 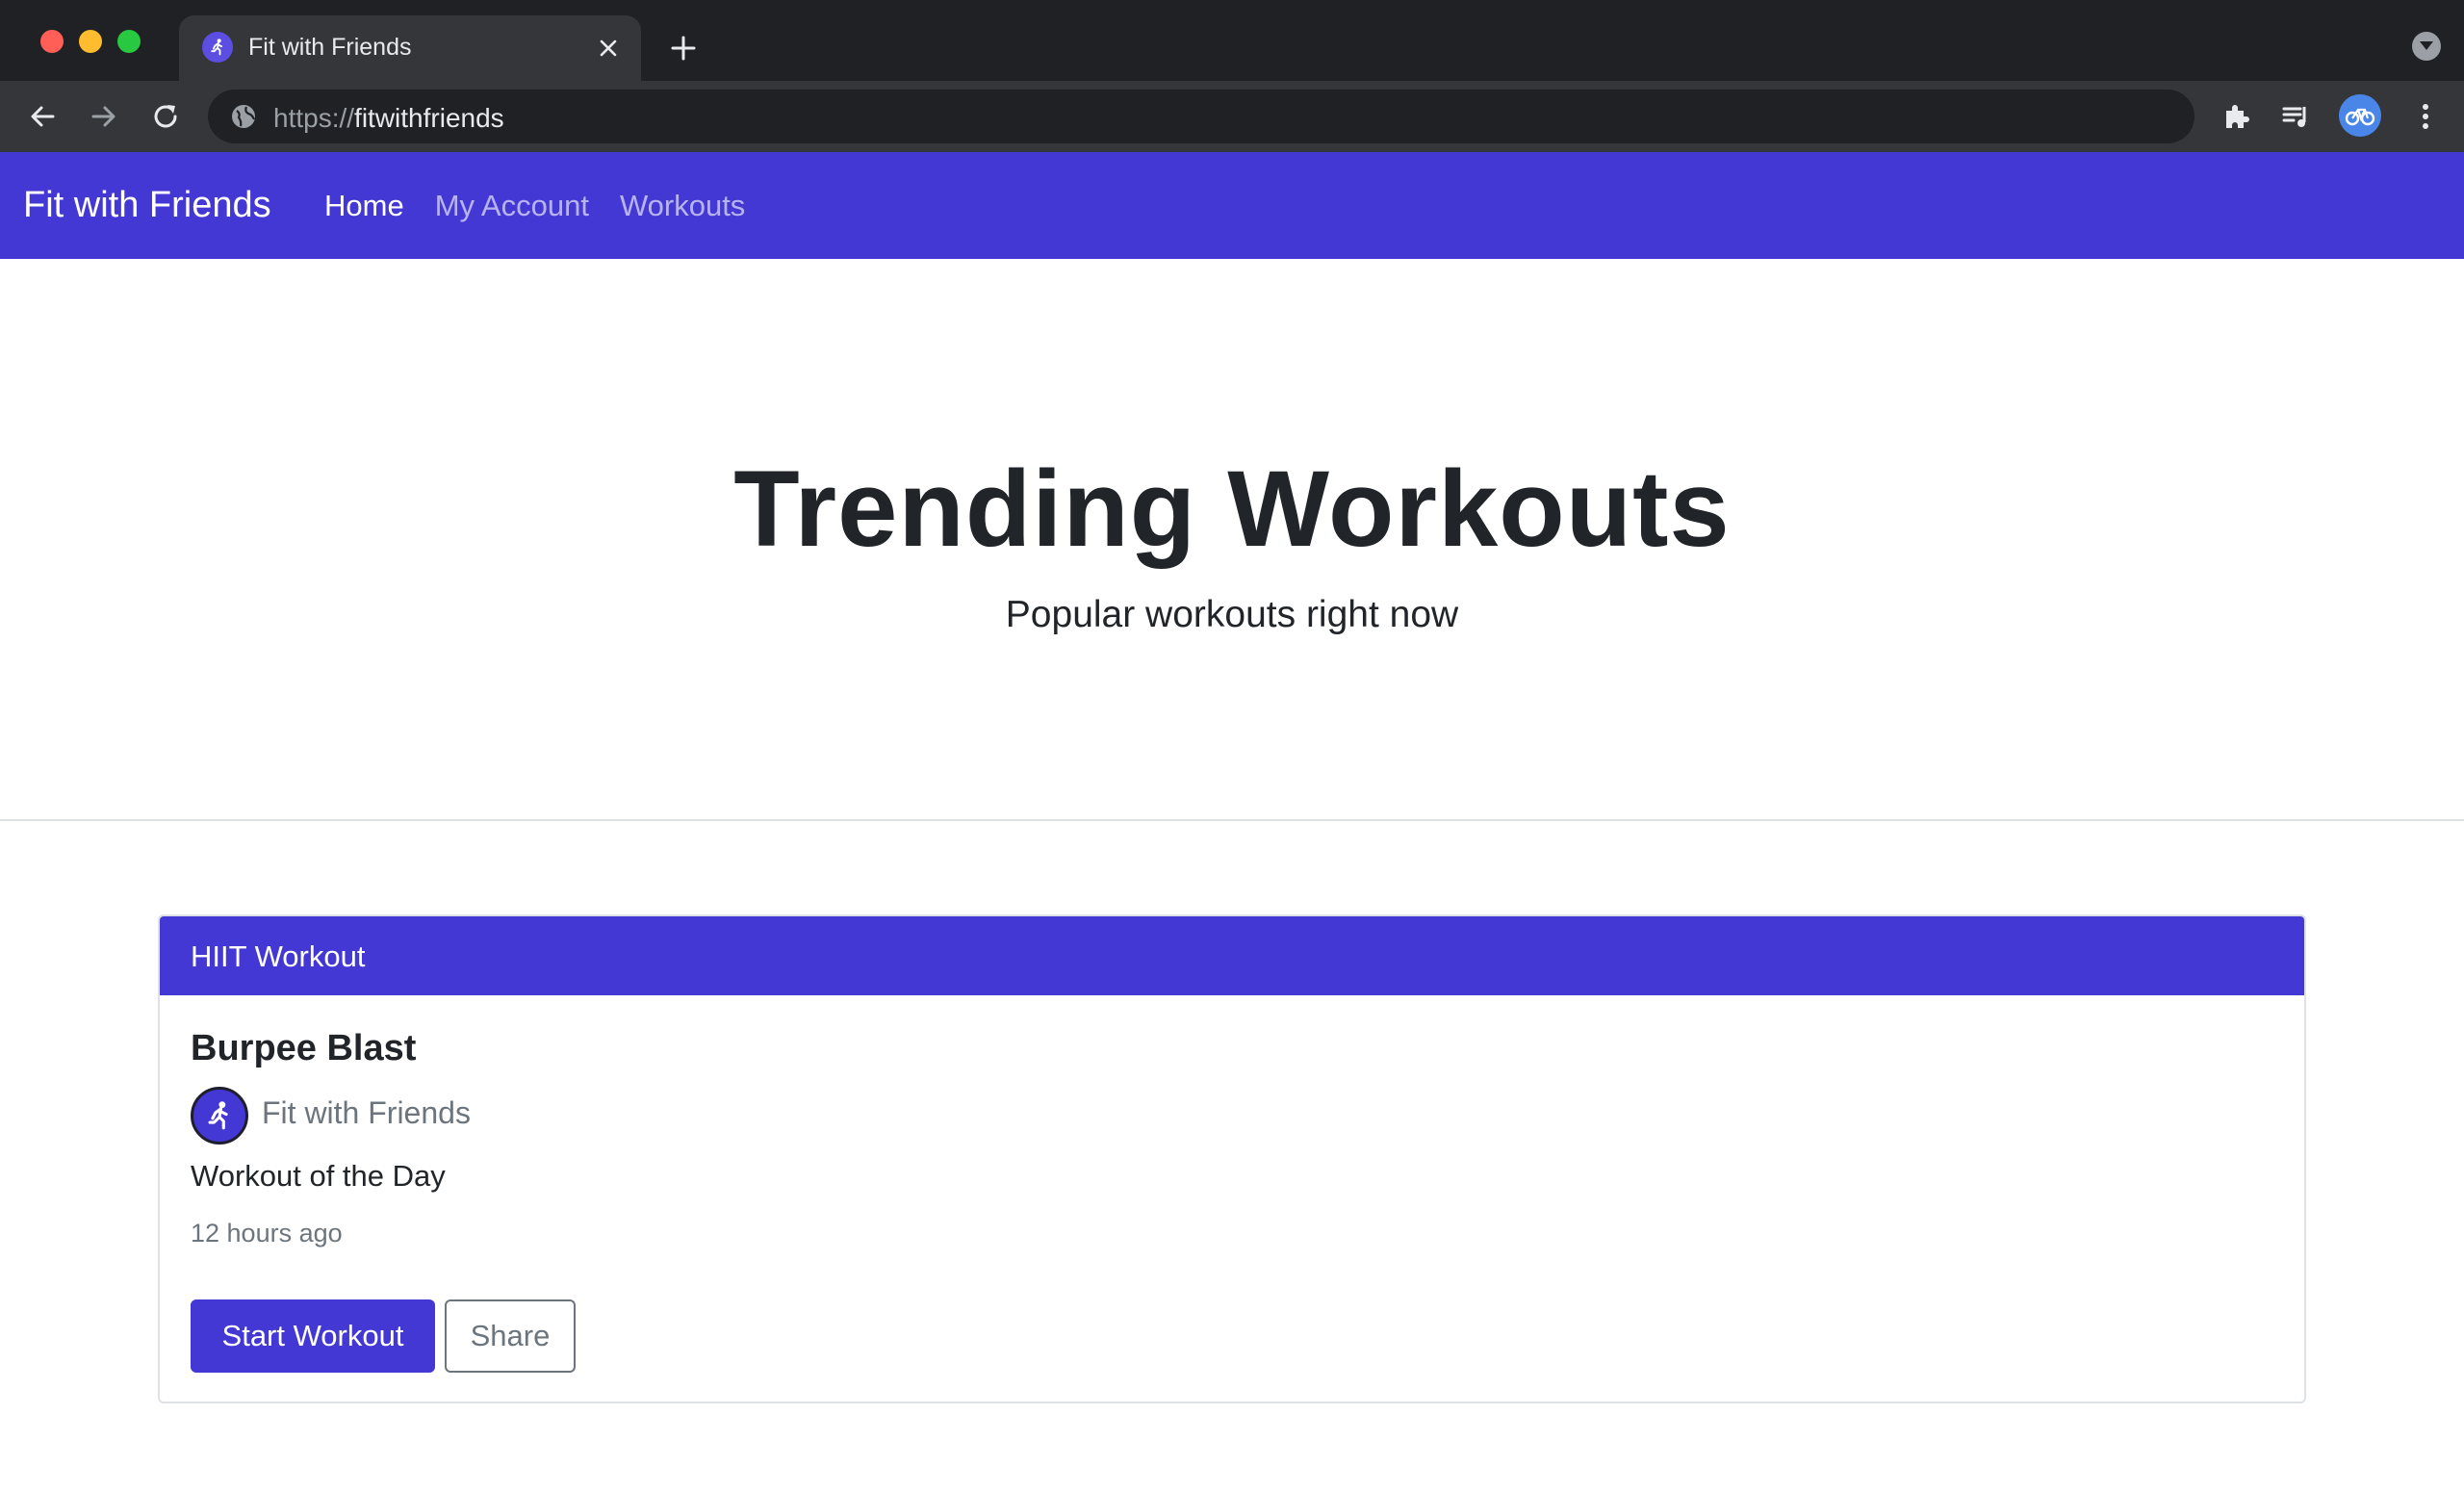 I want to click on card-category: HIIT Workout, so click(x=278, y=956).